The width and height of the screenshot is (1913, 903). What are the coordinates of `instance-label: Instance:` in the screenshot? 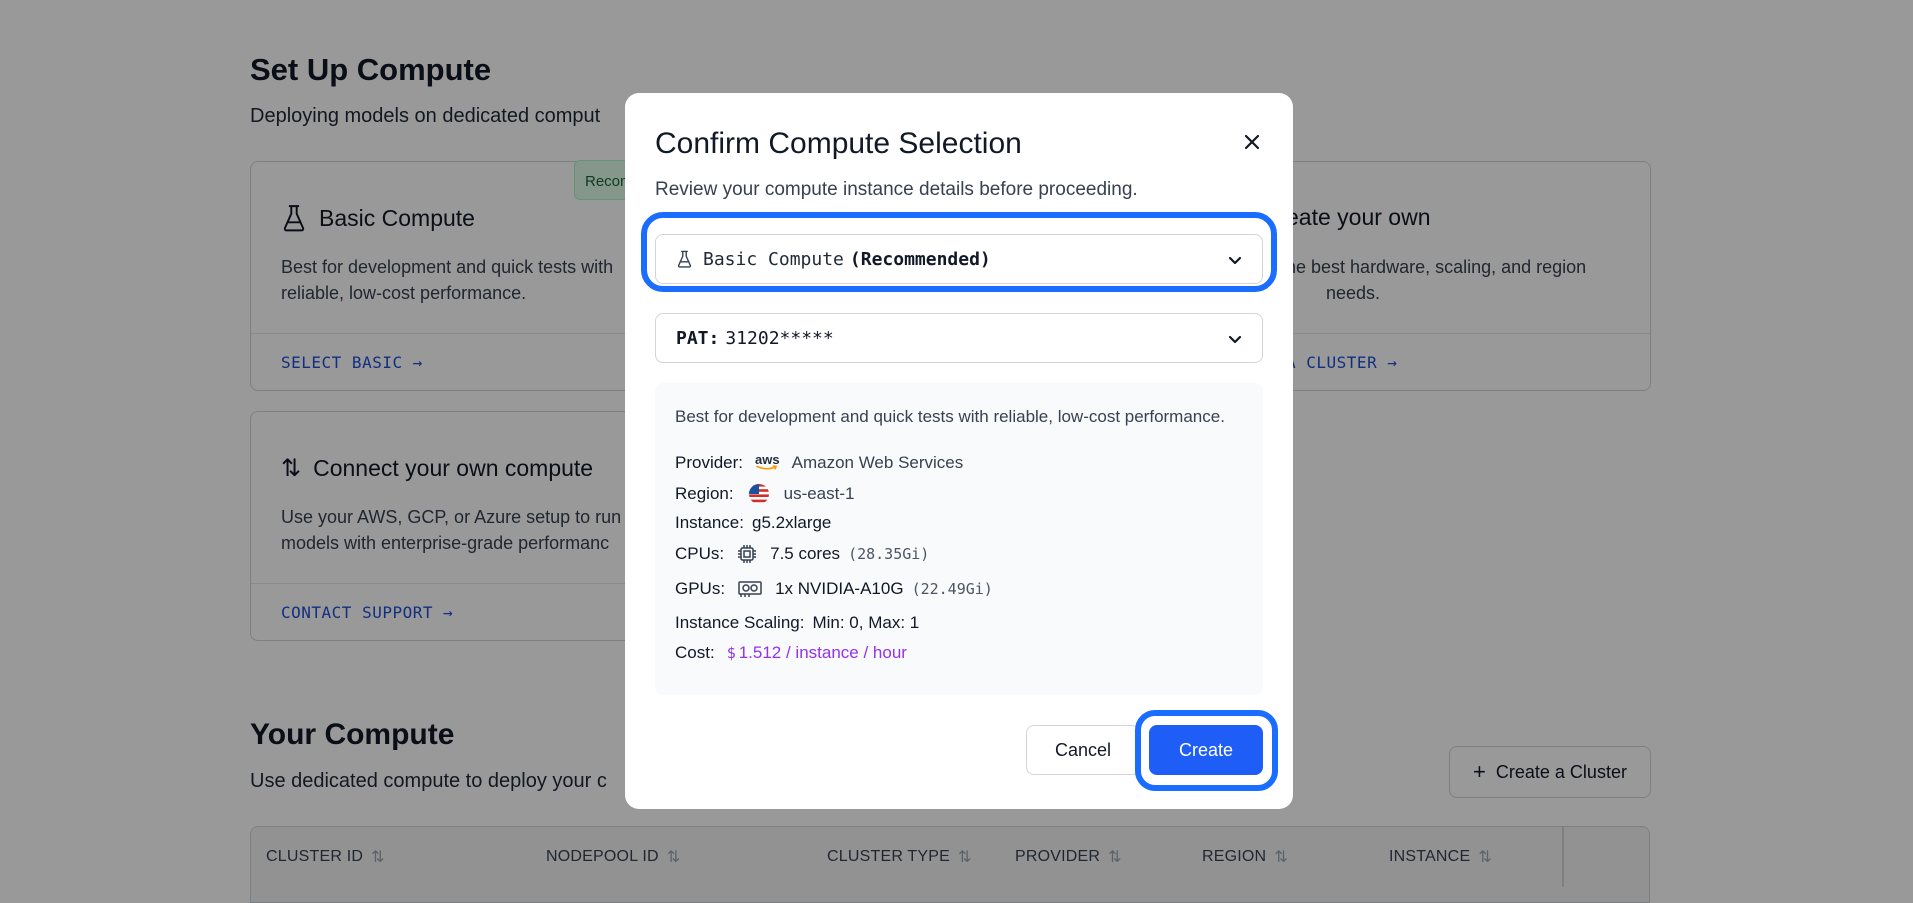 It's located at (709, 522).